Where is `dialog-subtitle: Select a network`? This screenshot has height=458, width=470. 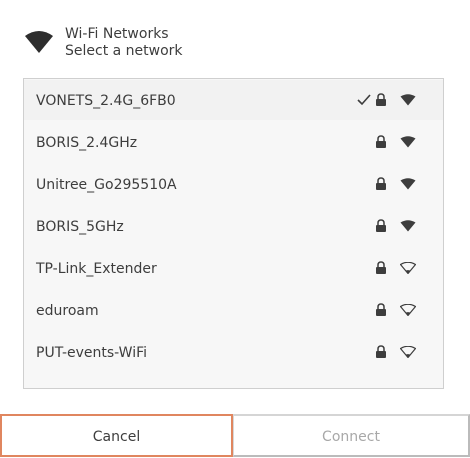
dialog-subtitle: Select a network is located at coordinates (124, 51).